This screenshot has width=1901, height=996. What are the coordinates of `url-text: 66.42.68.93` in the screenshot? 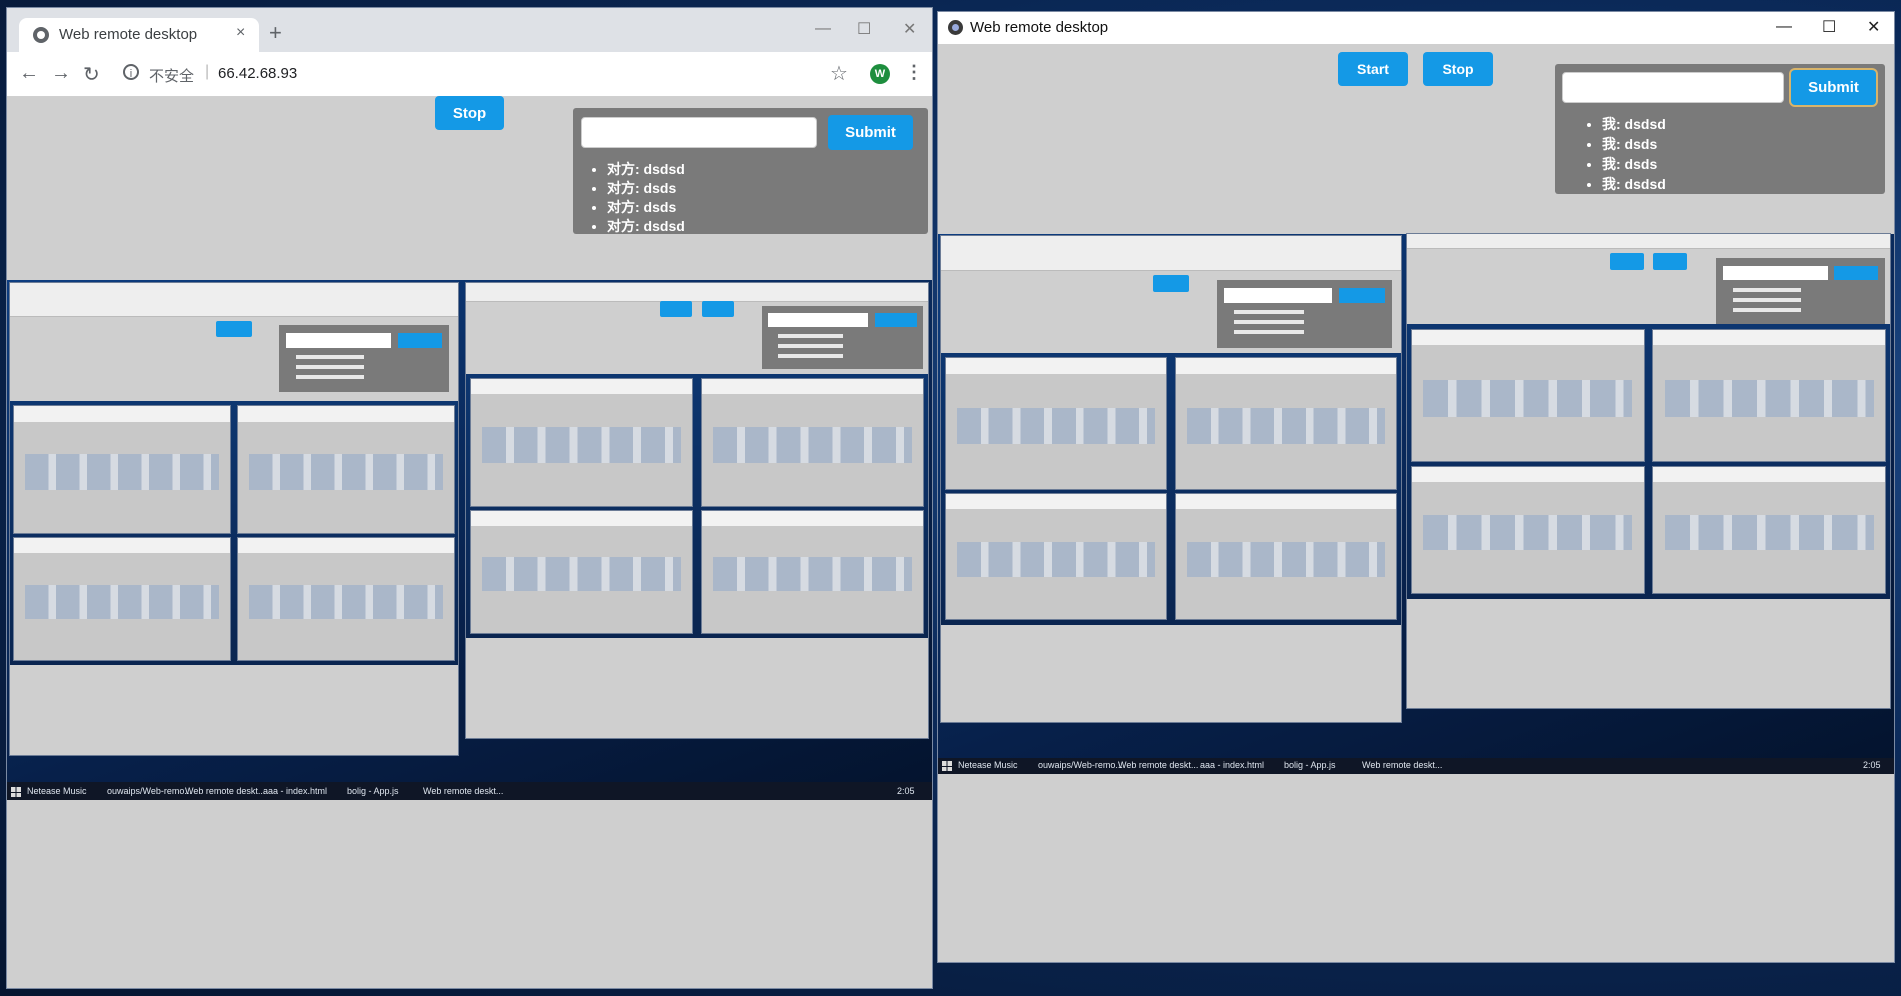 It's located at (257, 73).